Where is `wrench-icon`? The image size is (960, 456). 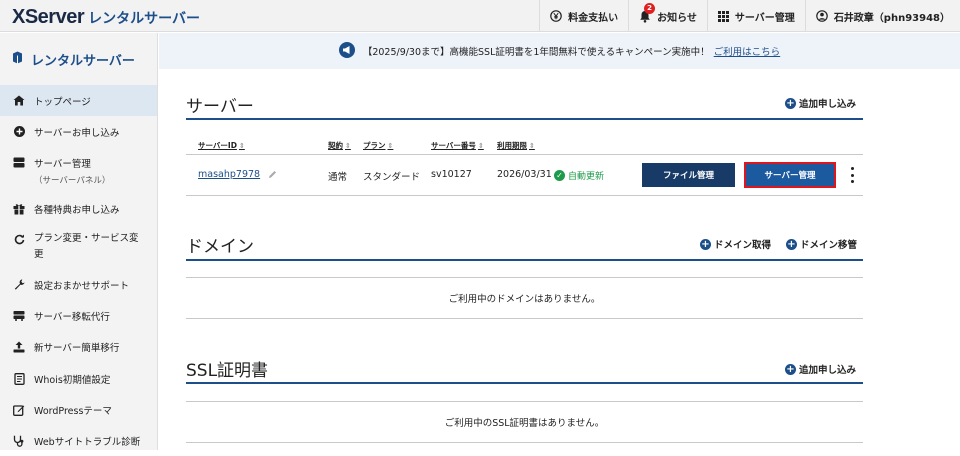 wrench-icon is located at coordinates (19, 284).